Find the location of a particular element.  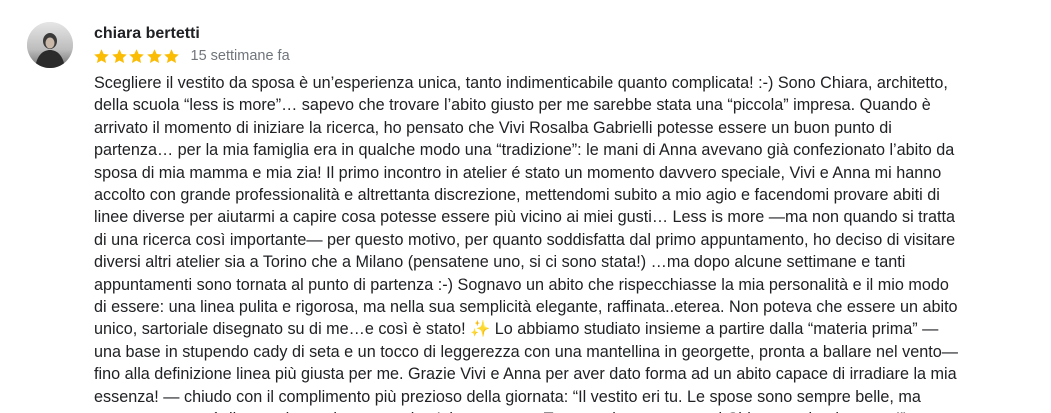

review-date: 15 settimane fa is located at coordinates (240, 56).